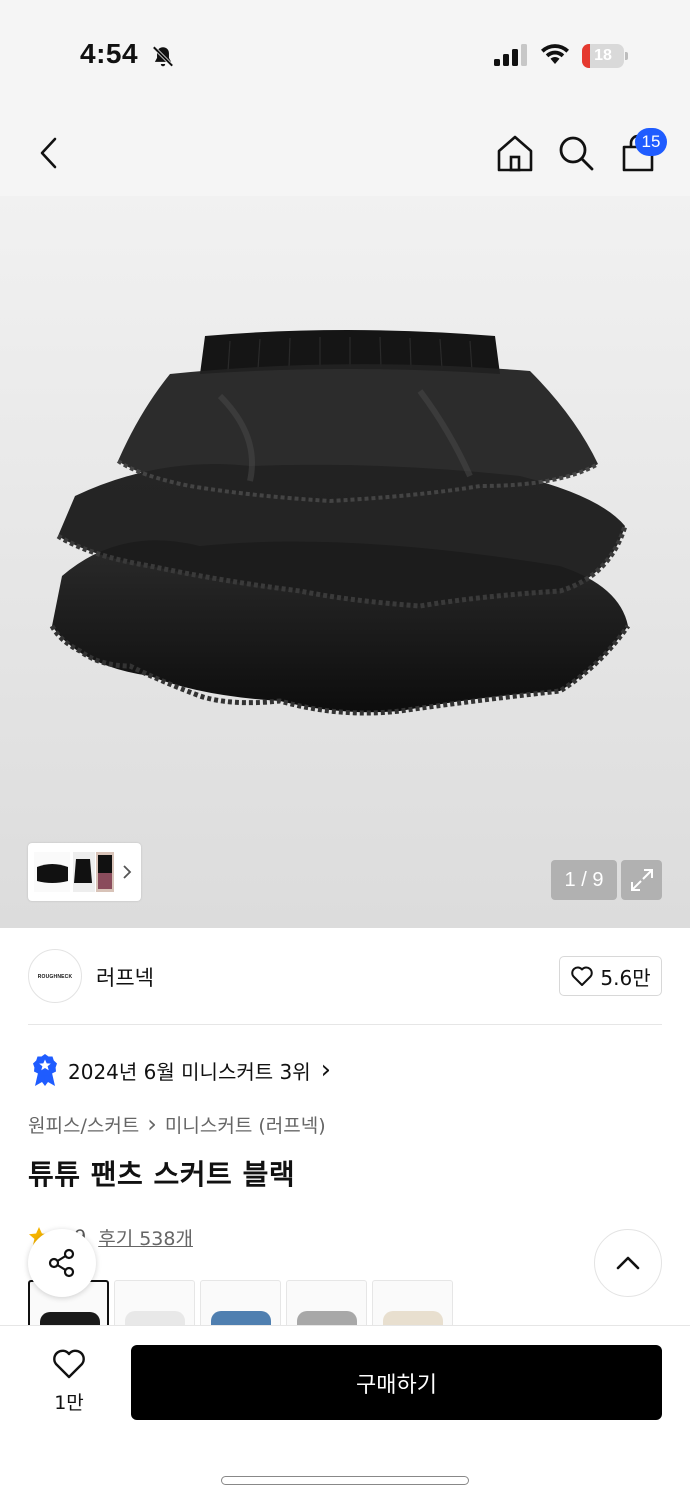 The image size is (690, 1500). Describe the element at coordinates (163, 56) in the screenshot. I see `bell-slash-icon` at that location.